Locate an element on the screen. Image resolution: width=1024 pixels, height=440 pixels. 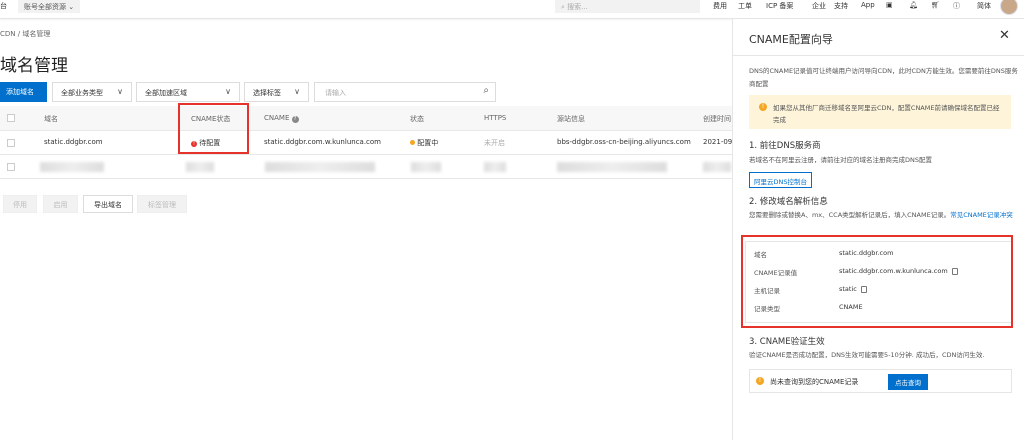
query-button: 点击查询 is located at coordinates (908, 382).